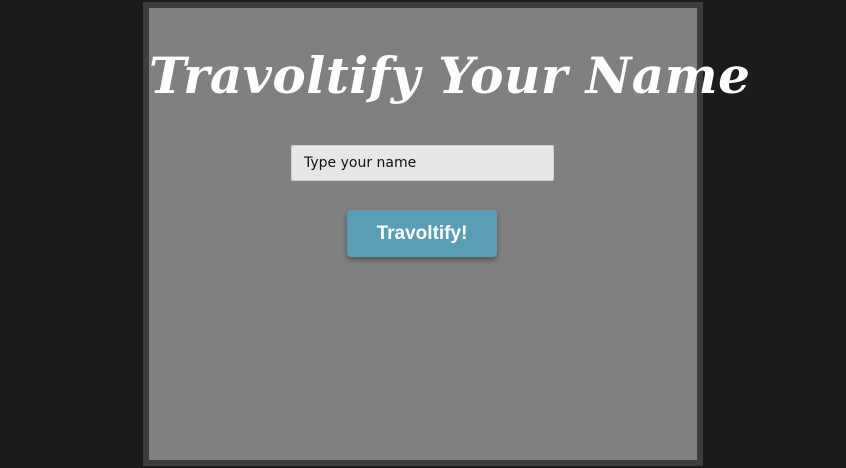 The width and height of the screenshot is (846, 468). I want to click on travoltify-button: Travoltify!, so click(422, 233).